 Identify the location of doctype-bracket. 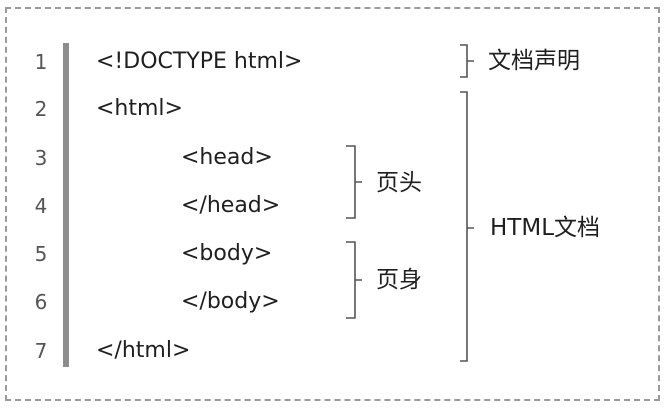
(467, 61).